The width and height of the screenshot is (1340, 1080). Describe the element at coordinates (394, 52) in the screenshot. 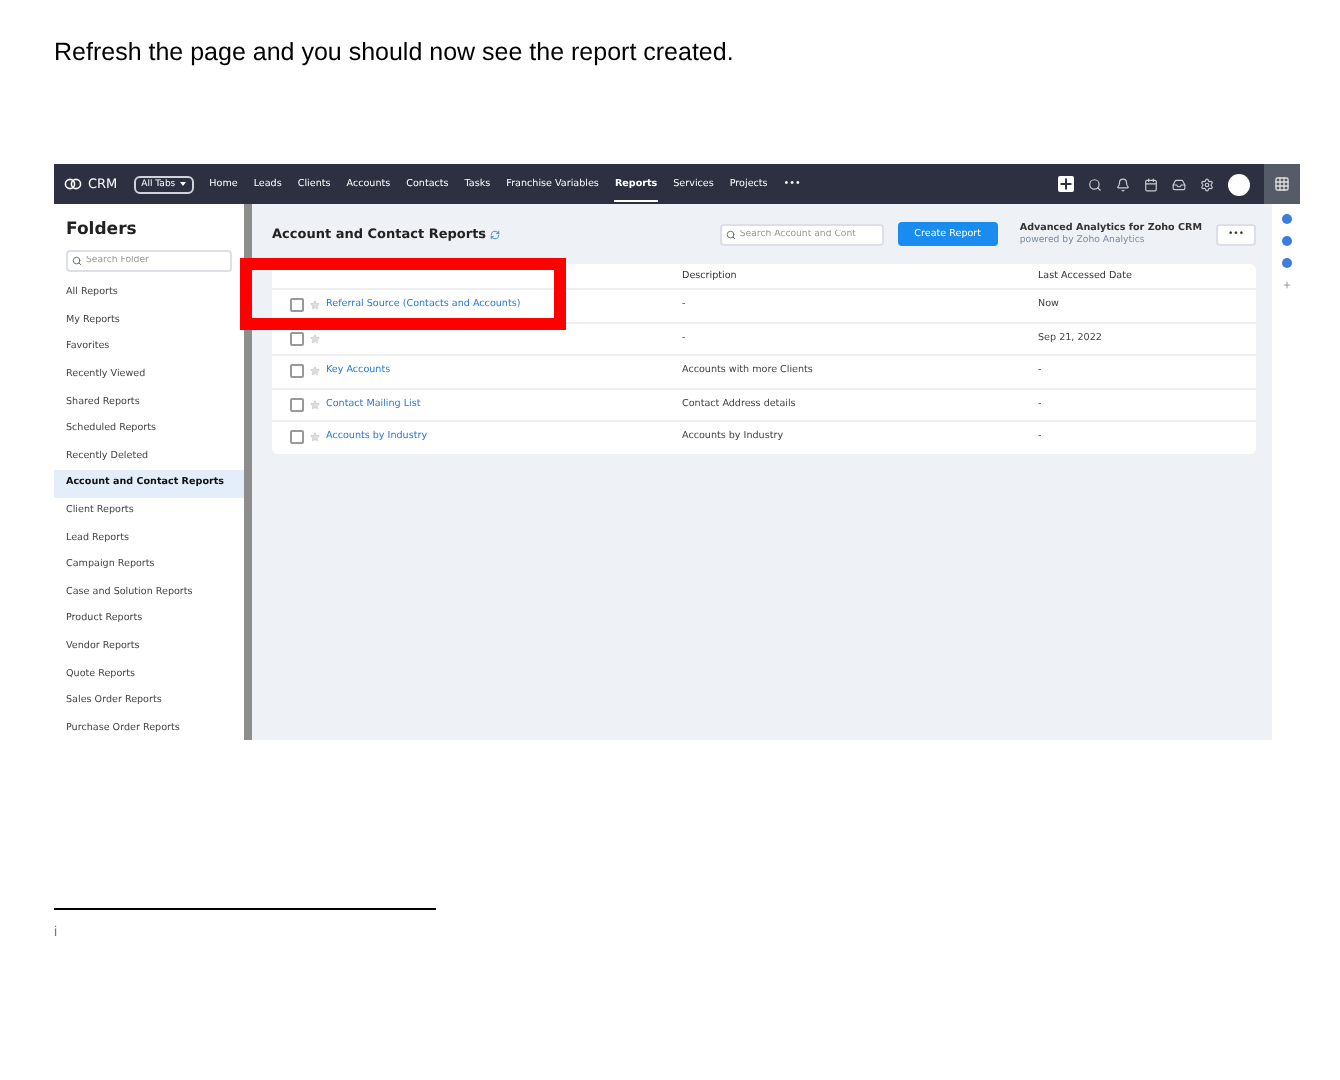

I see `instruction-text: Refresh the page and you should now see the report created.` at that location.